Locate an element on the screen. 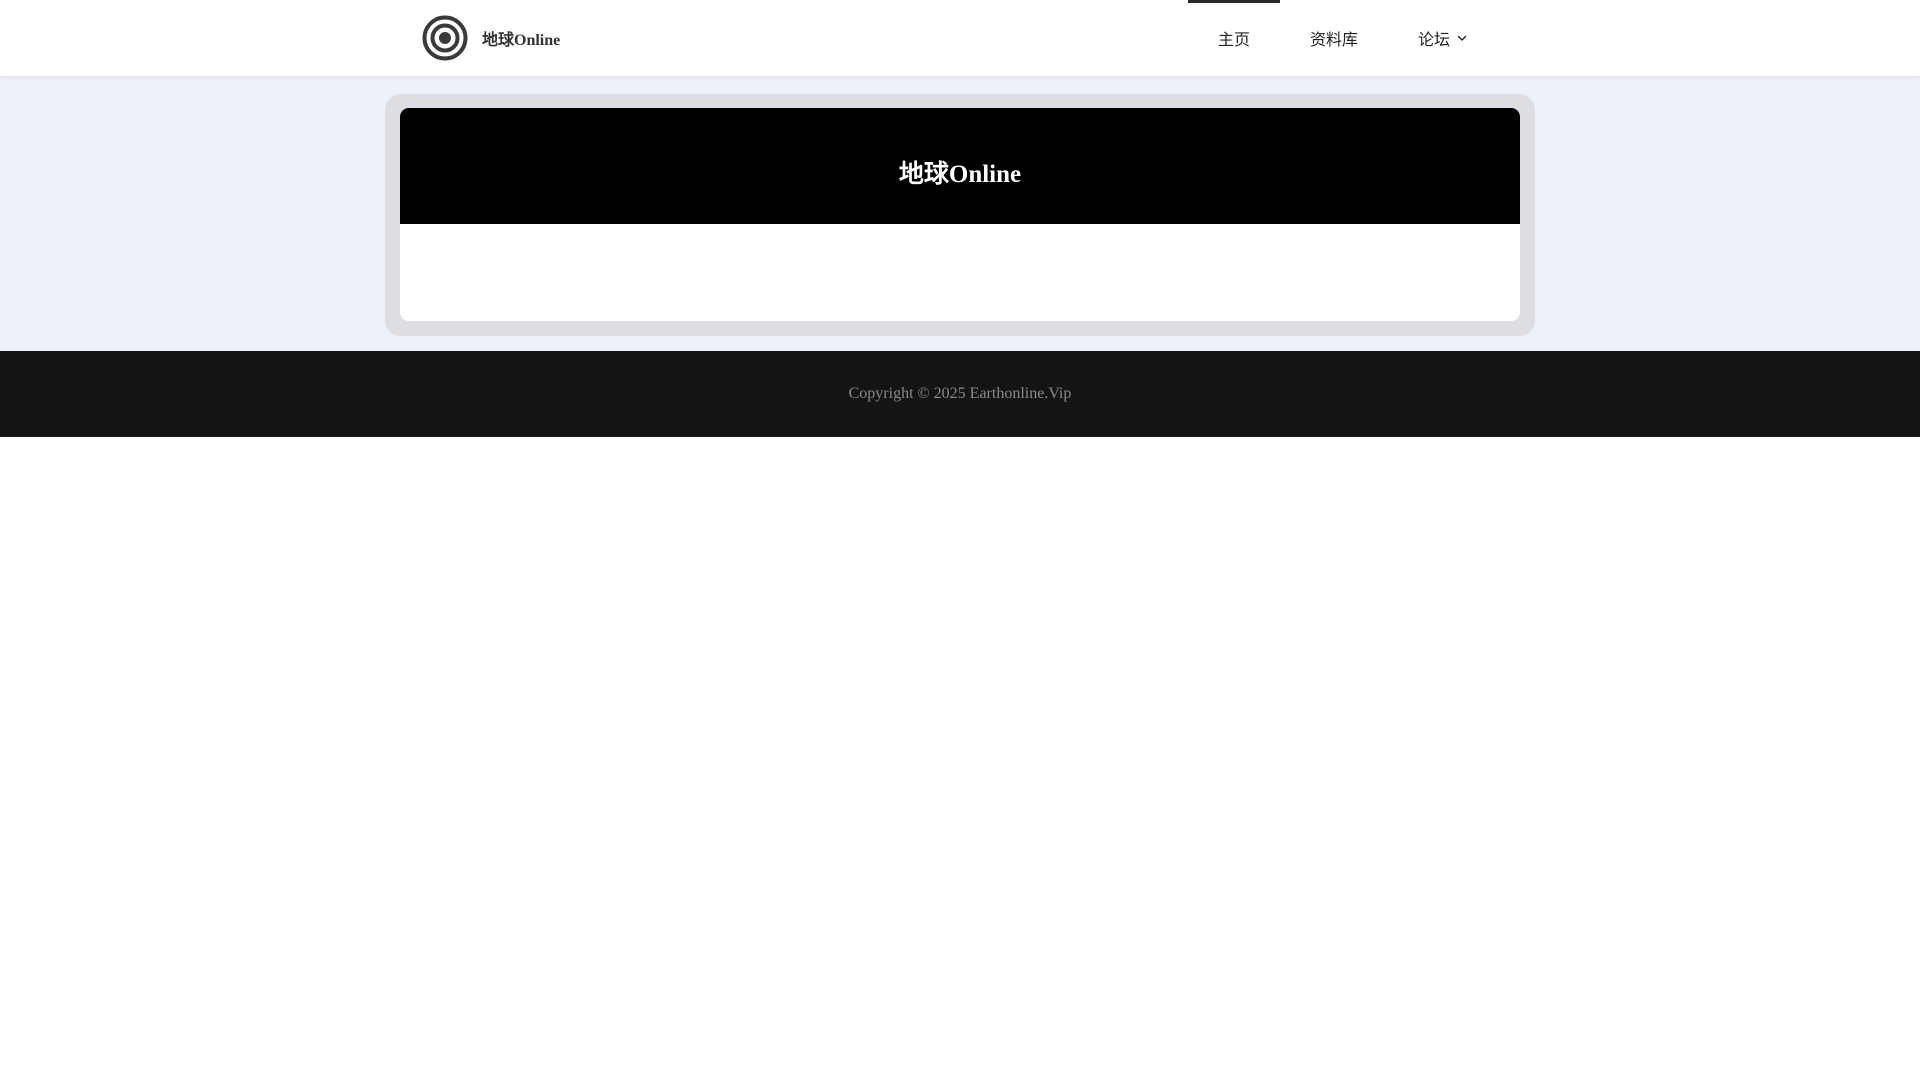 The height and width of the screenshot is (1080, 1920). nav-item-library: 资料库 is located at coordinates (1334, 38).